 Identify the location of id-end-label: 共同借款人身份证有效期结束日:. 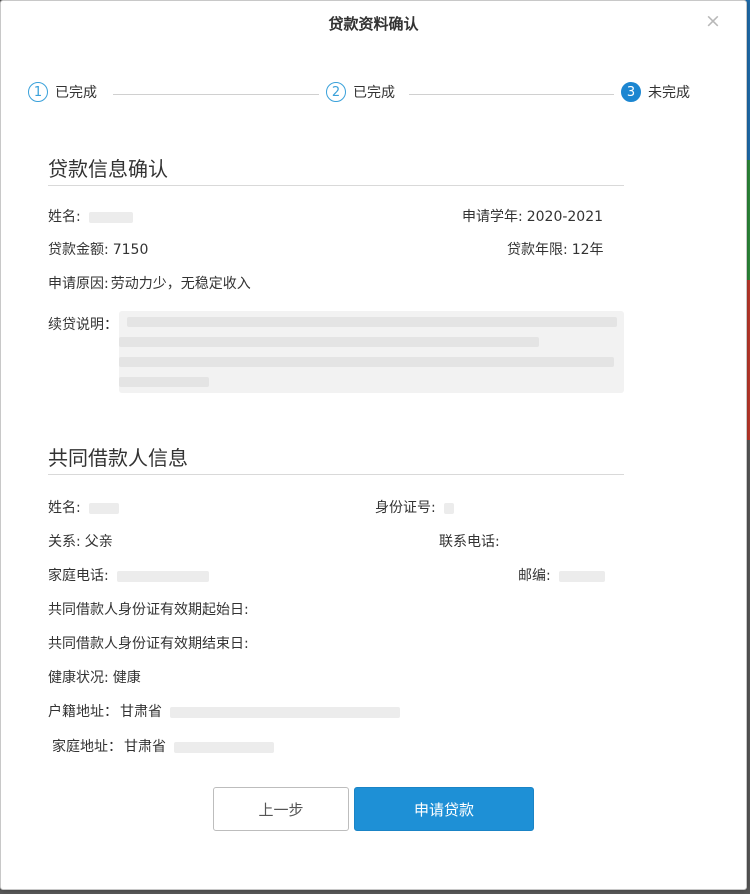
(148, 644).